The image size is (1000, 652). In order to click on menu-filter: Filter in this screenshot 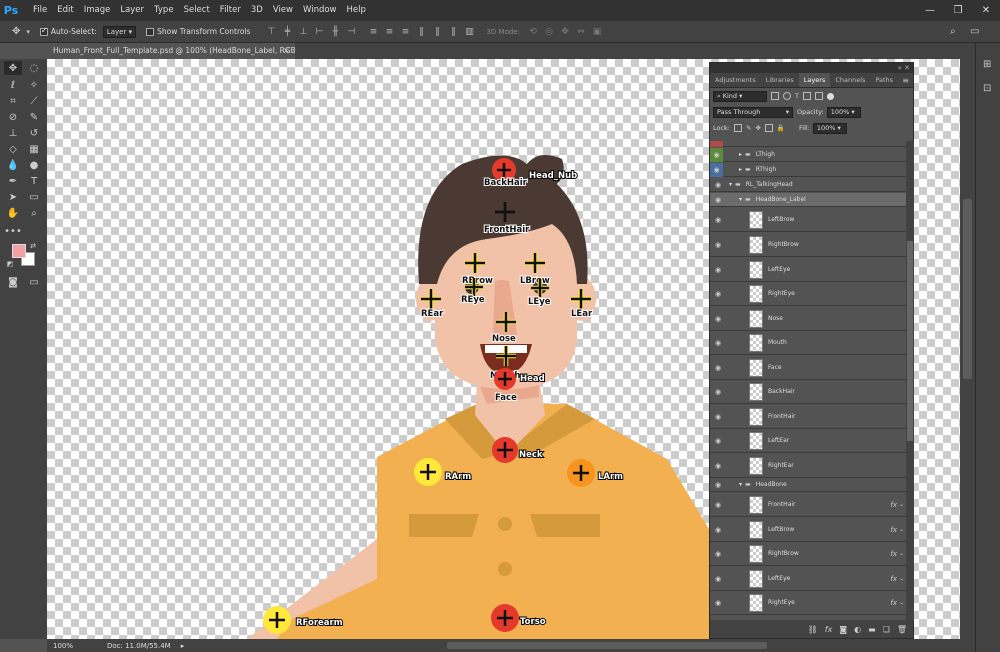, I will do `click(230, 10)`.